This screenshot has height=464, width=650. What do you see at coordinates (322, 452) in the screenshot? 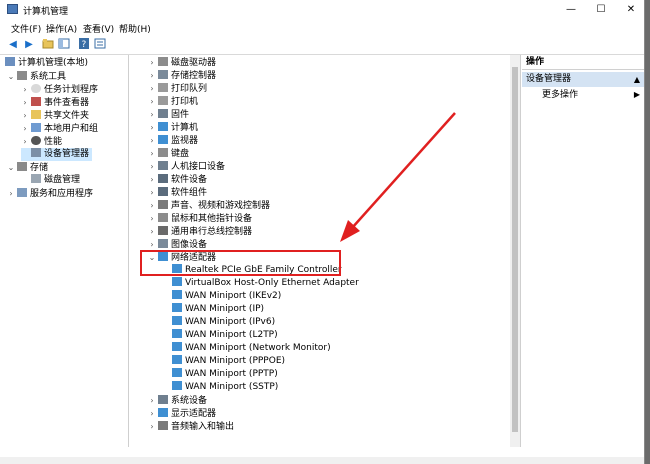
I see `horizontal-scrollbar` at bounding box center [322, 452].